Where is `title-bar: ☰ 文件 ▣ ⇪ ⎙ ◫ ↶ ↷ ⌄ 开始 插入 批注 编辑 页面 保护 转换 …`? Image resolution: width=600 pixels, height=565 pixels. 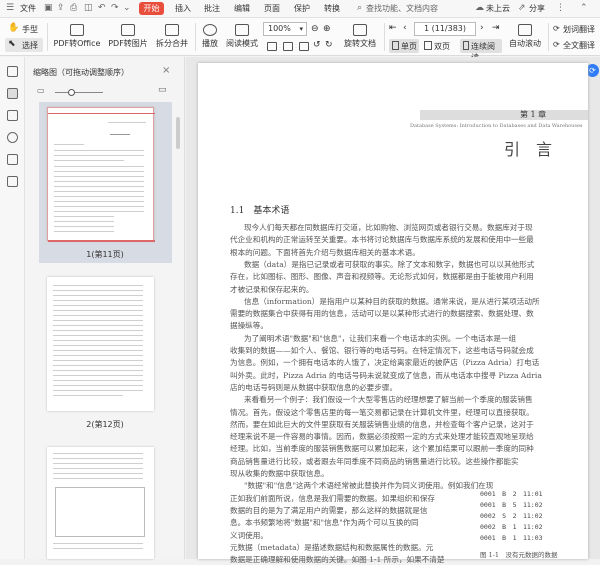 title-bar: ☰ 文件 ▣ ⇪ ⎙ ◫ ↶ ↷ ⌄ 开始 插入 批注 编辑 页面 保护 转换 … is located at coordinates (300, 9).